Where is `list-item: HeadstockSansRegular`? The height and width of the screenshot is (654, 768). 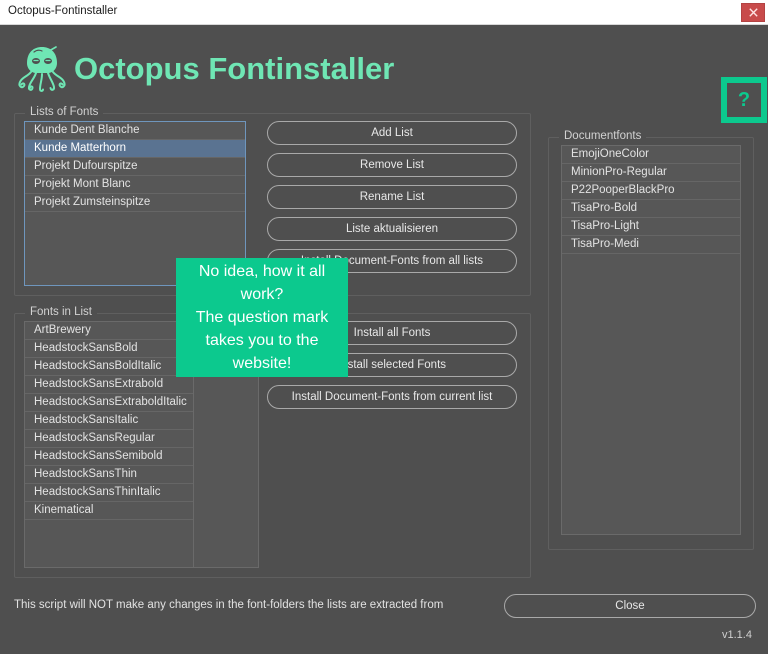
list-item: HeadstockSansRegular is located at coordinates (109, 439).